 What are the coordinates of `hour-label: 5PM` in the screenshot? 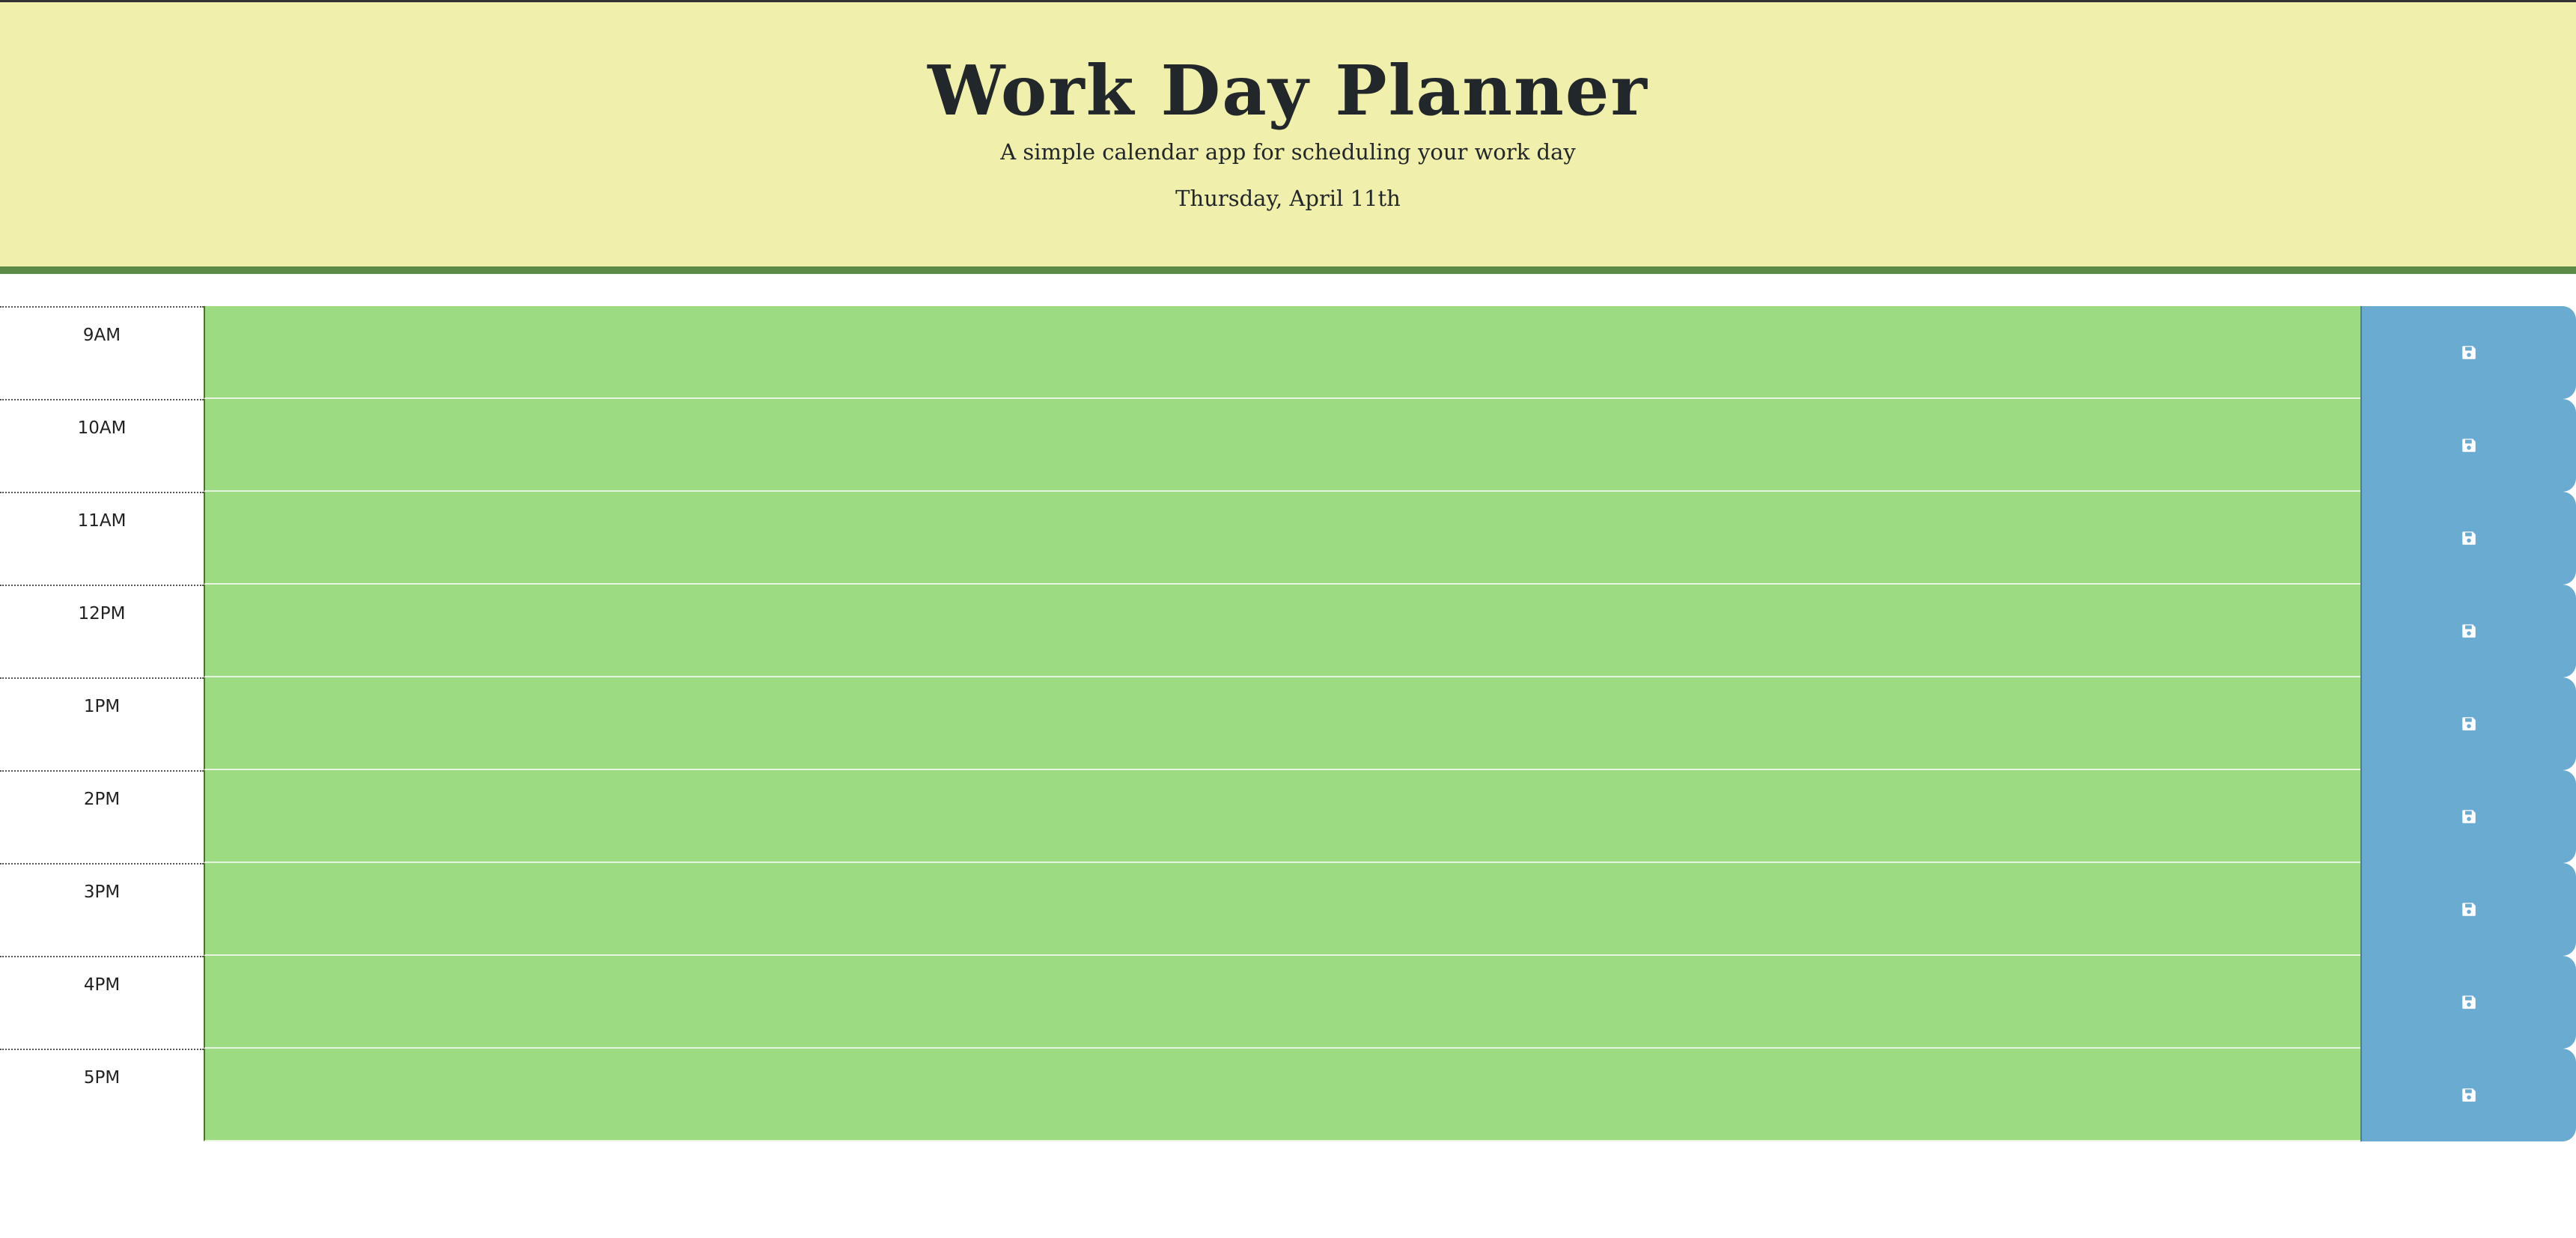 It's located at (102, 1095).